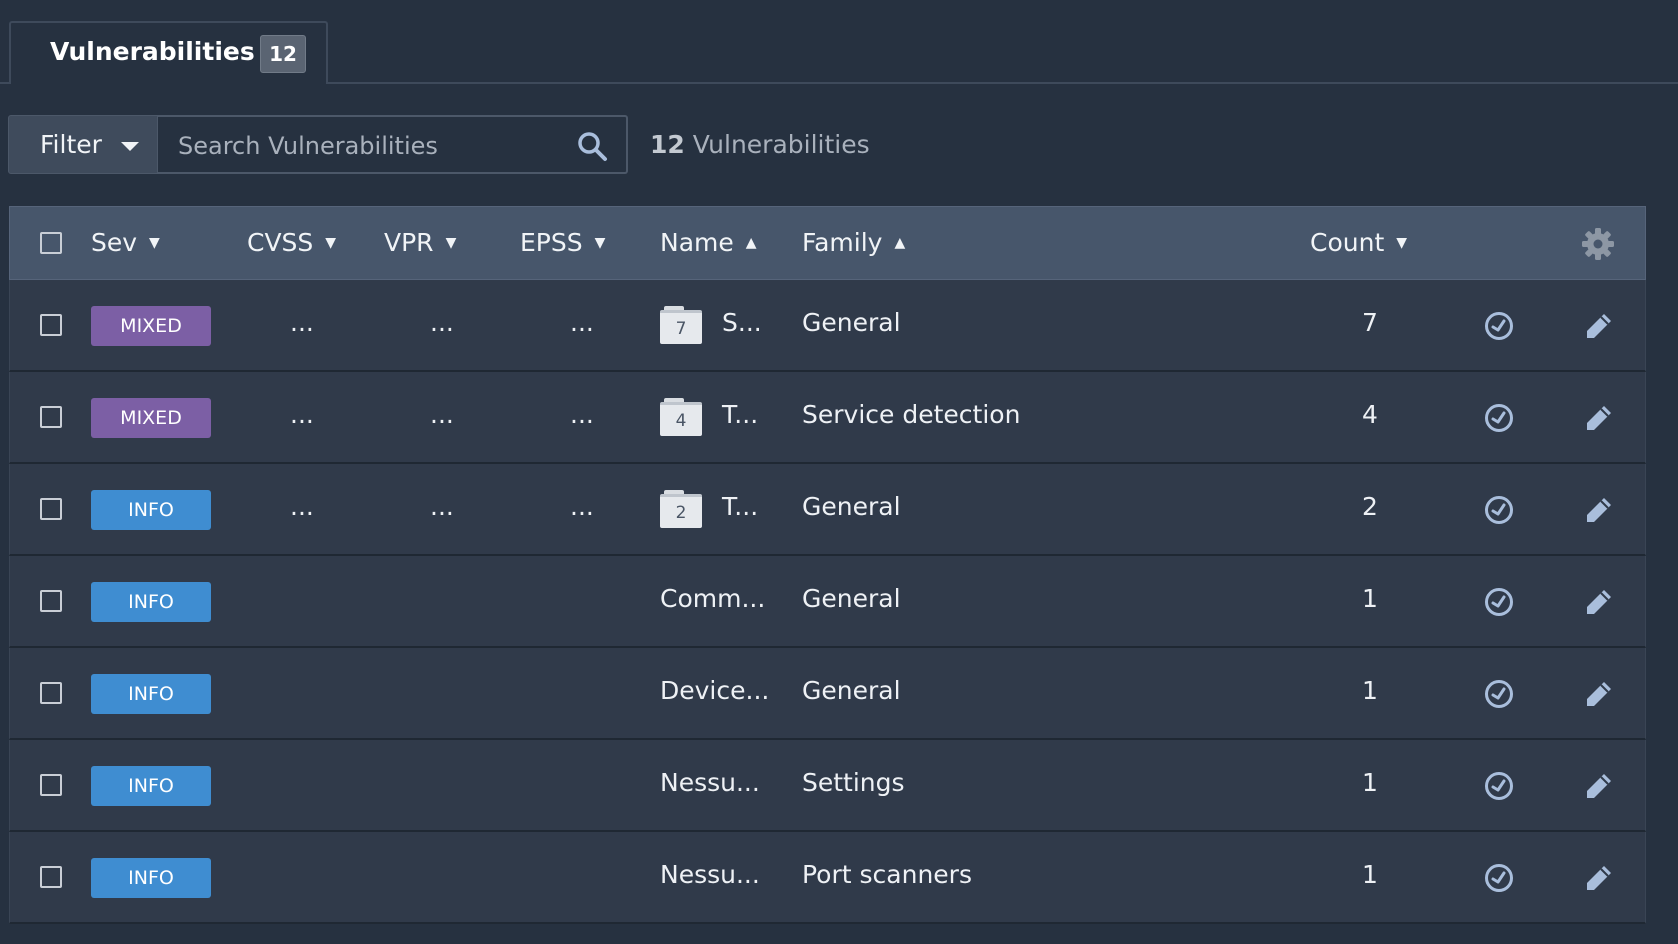  Describe the element at coordinates (368, 146) in the screenshot. I see `search-input` at that location.